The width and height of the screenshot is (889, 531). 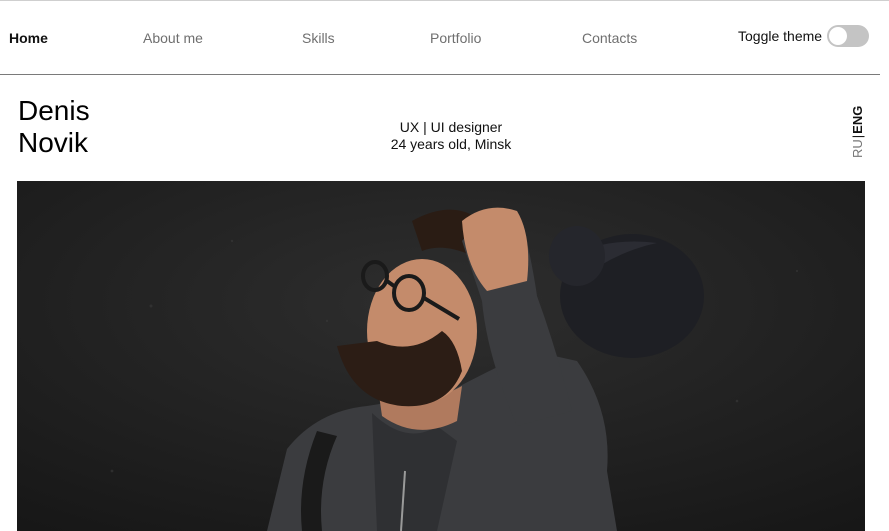 What do you see at coordinates (857, 120) in the screenshot?
I see `lang-eng-button: ENG` at bounding box center [857, 120].